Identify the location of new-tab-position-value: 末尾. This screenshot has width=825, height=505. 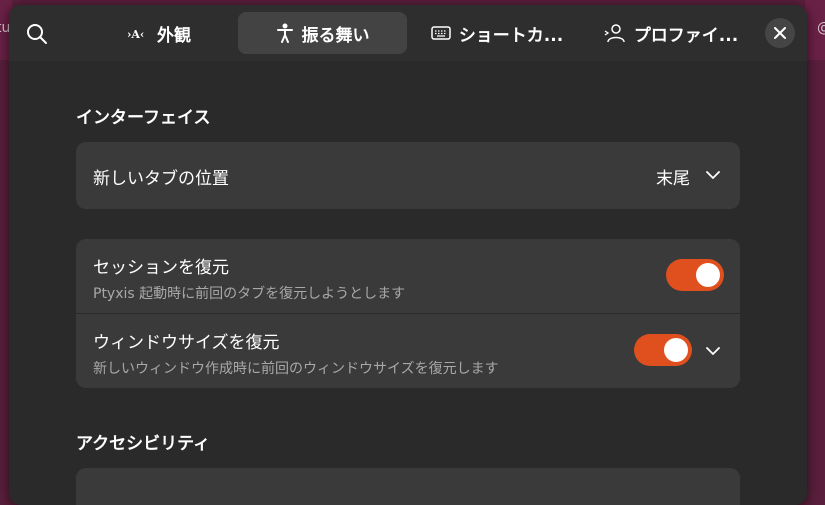
(673, 179).